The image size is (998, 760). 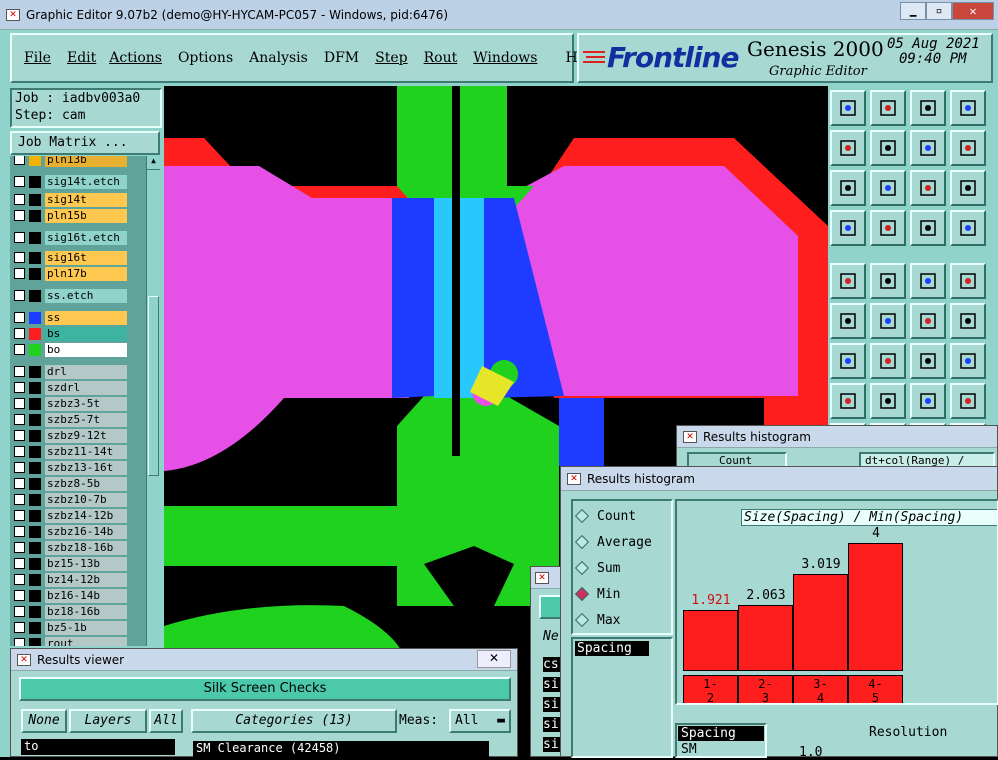 What do you see at coordinates (494, 659) in the screenshot?
I see `results-viewer-close: ✕` at bounding box center [494, 659].